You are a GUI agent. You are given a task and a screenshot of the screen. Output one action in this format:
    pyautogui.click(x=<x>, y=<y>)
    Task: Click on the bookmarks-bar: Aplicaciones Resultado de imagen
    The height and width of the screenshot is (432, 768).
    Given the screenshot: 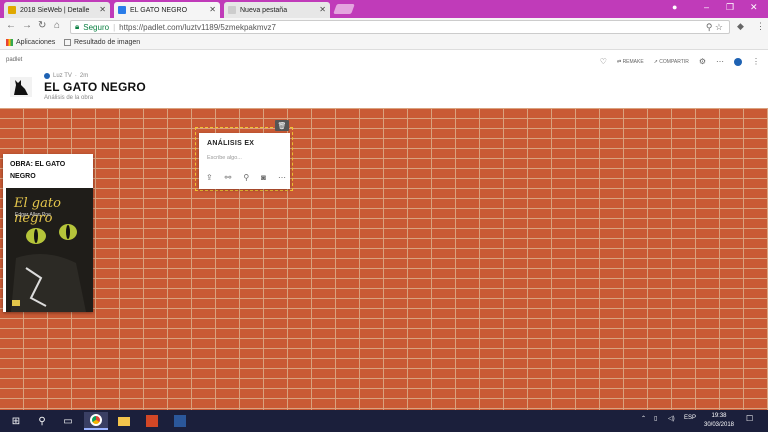 What is the action you would take?
    pyautogui.click(x=384, y=43)
    